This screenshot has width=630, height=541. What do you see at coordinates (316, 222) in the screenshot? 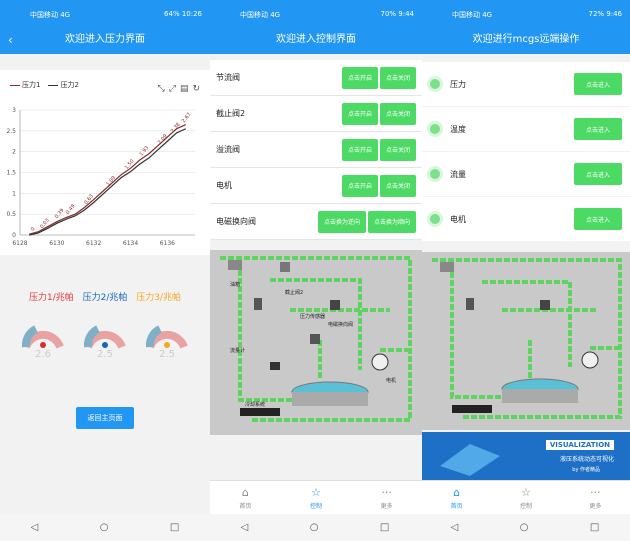
I see `control-row-solenoid-valve: 电磁换向阀 点击换为逆向 点击换为顺向` at bounding box center [316, 222].